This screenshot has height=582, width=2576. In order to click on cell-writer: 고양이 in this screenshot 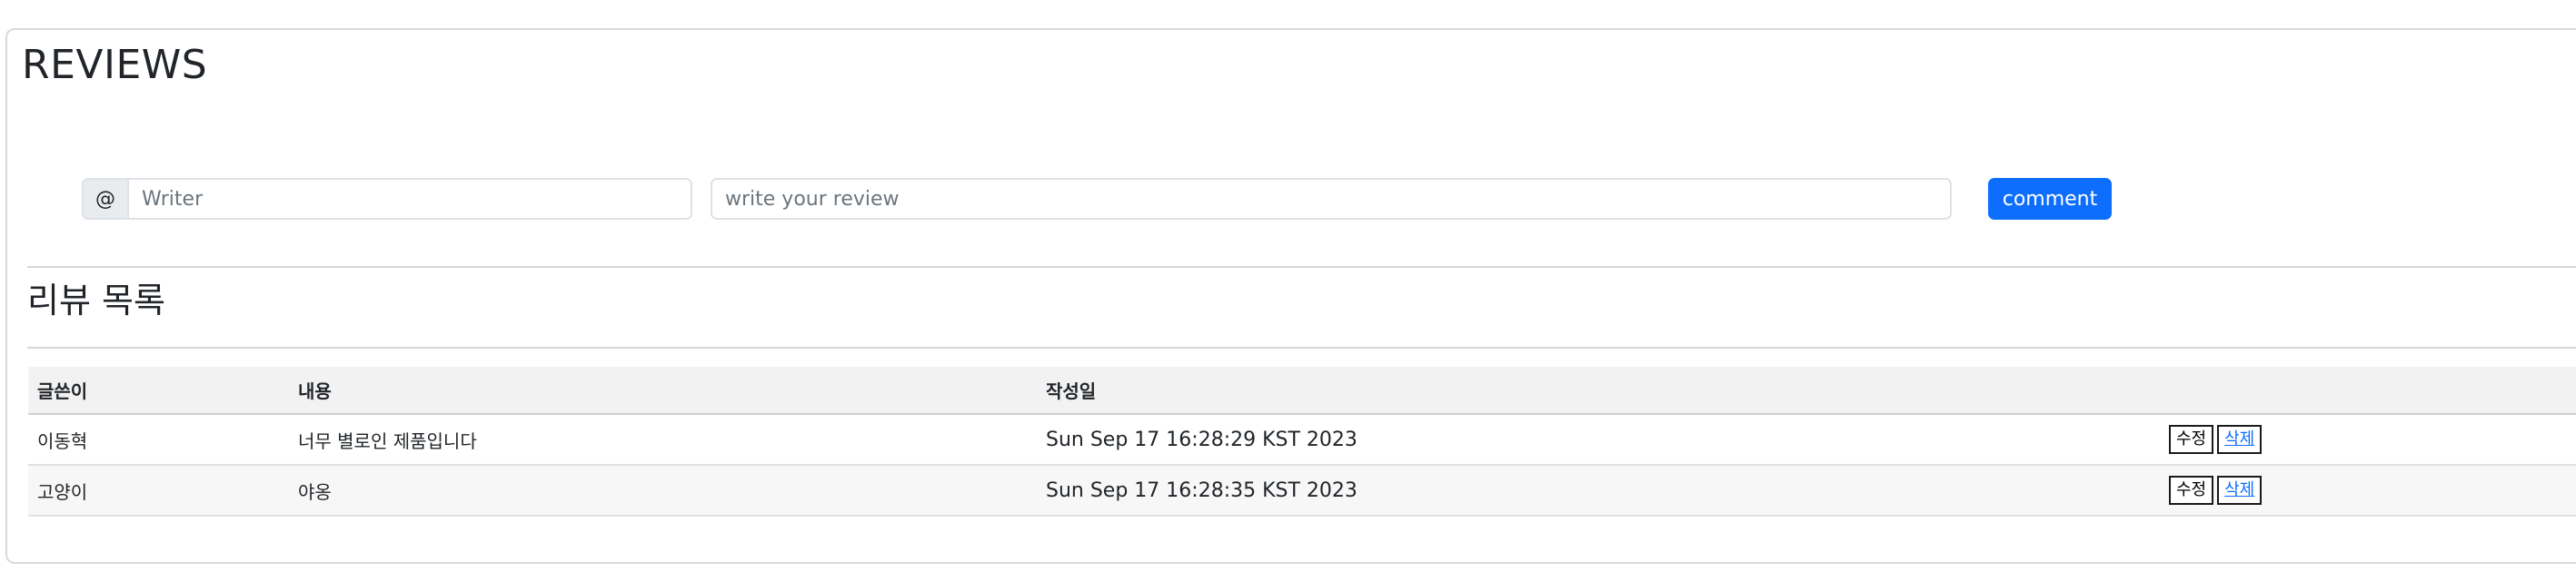, I will do `click(159, 491)`.